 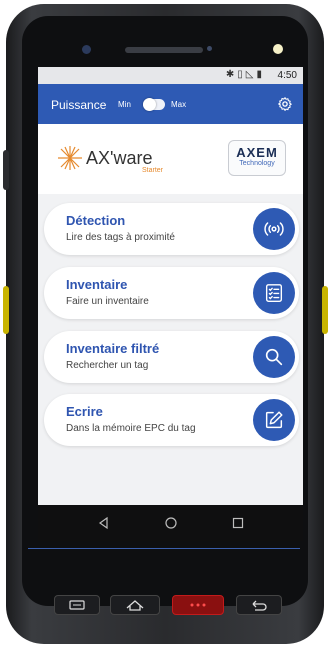 What do you see at coordinates (164, 548) in the screenshot?
I see `bezel-accent-line` at bounding box center [164, 548].